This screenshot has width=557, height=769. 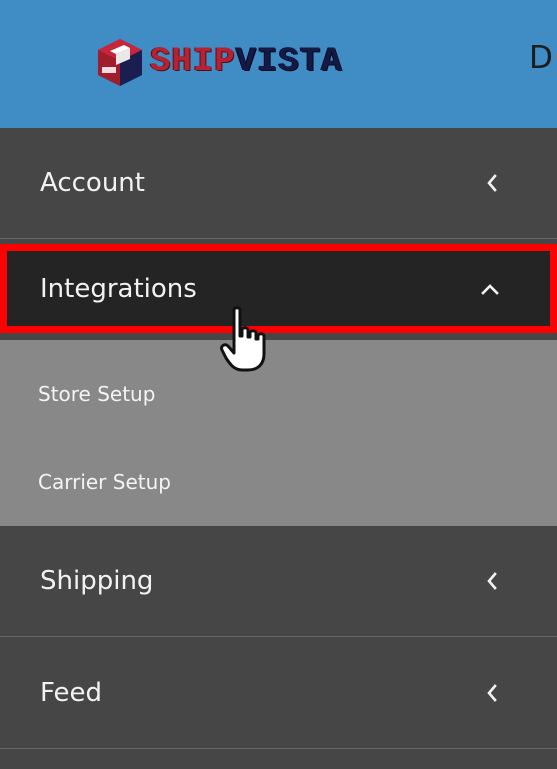 What do you see at coordinates (243, 339) in the screenshot?
I see `hand-pointer-cursor-icon` at bounding box center [243, 339].